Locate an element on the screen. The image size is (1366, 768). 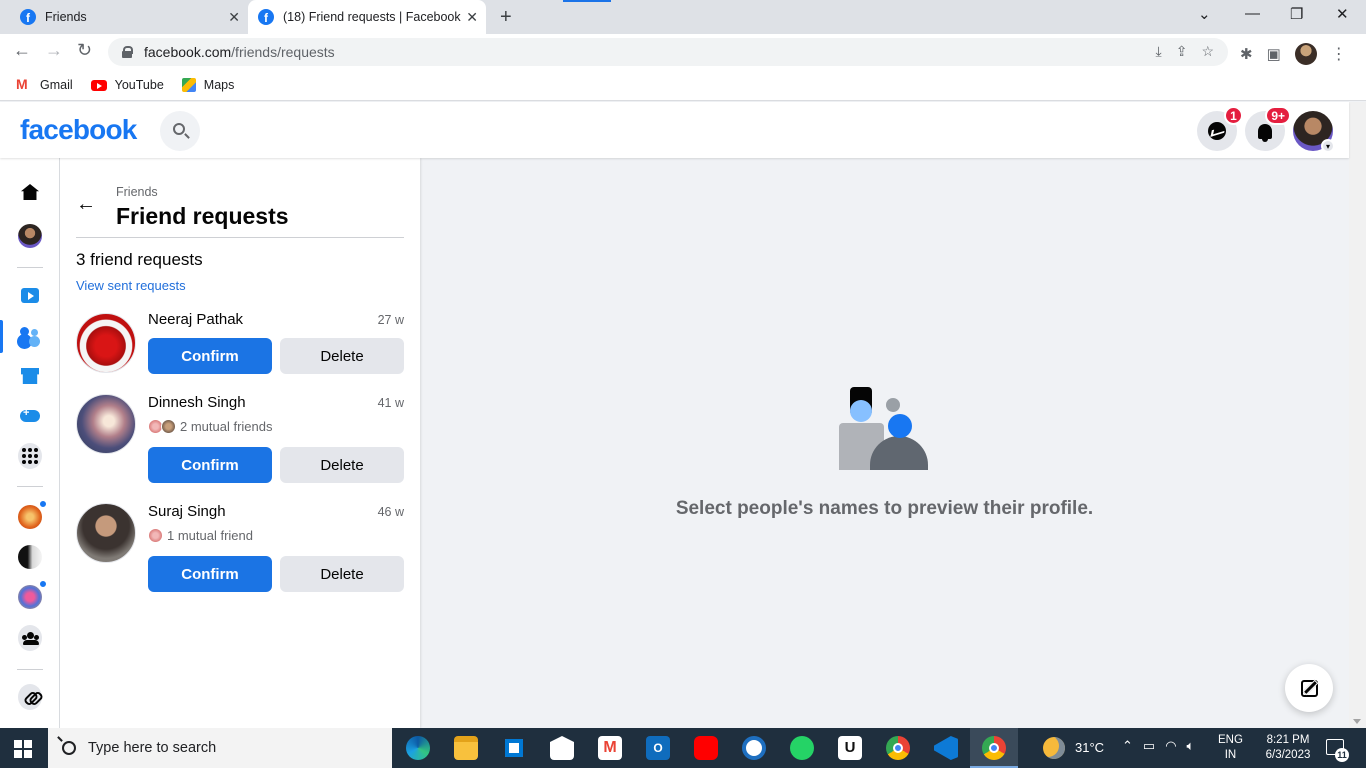
system-tray: ⌃ ▭ ◠ 🔈︎ is located at coordinates (1158, 746).